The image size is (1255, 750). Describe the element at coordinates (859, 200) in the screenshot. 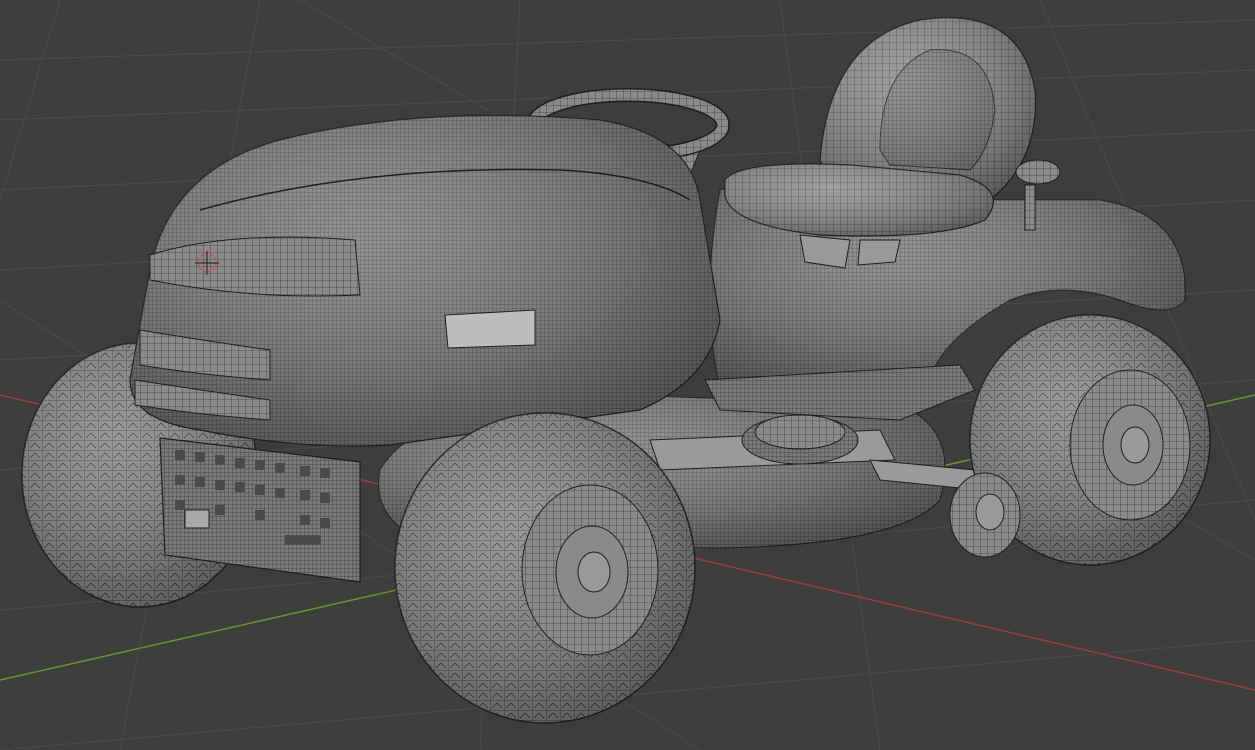

I see `seat-cushion` at that location.